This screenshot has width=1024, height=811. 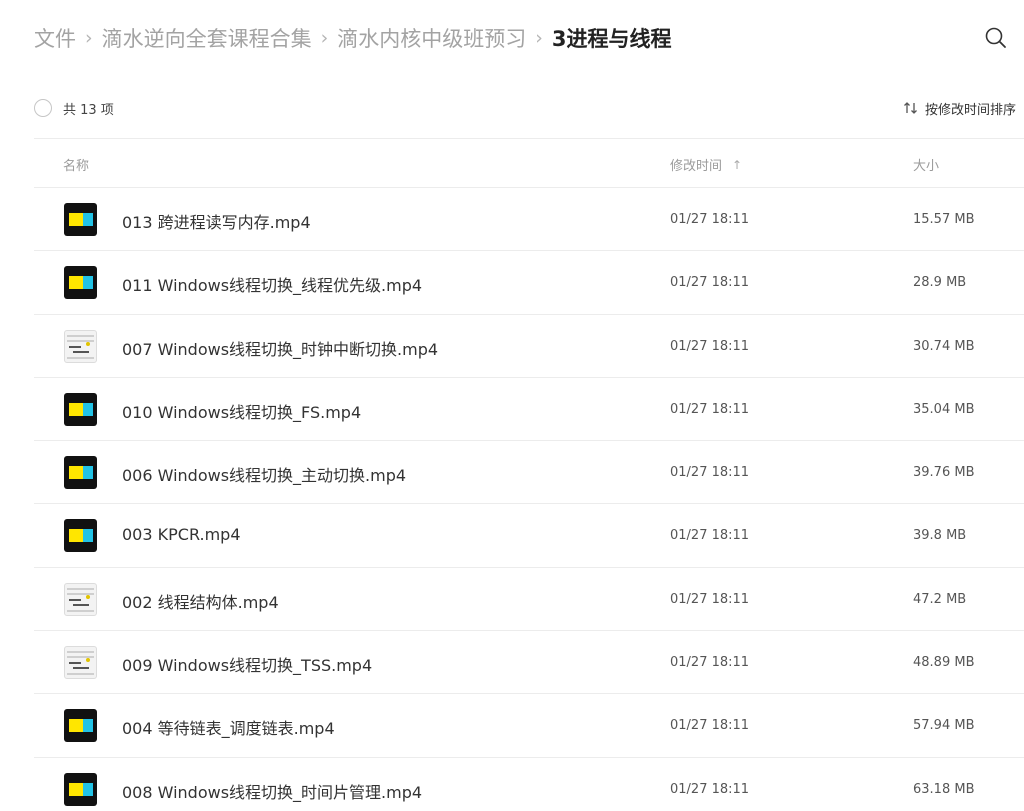 I want to click on file-size: 39.76 MB, so click(x=944, y=473).